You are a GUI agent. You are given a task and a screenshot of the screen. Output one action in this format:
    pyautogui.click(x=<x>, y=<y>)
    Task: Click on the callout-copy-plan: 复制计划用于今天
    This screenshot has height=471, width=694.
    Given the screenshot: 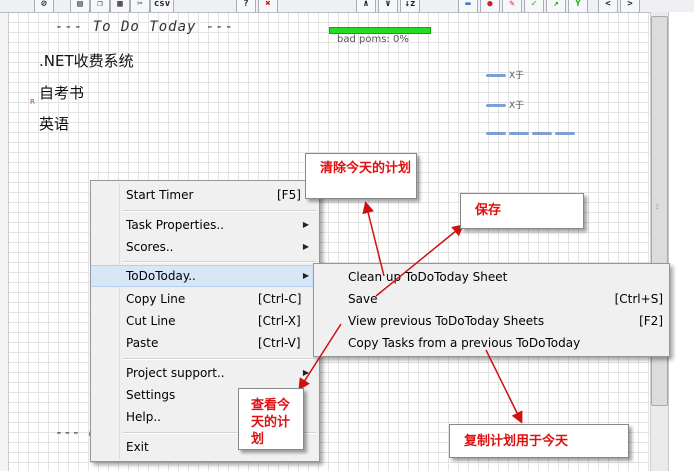 What is the action you would take?
    pyautogui.click(x=539, y=441)
    